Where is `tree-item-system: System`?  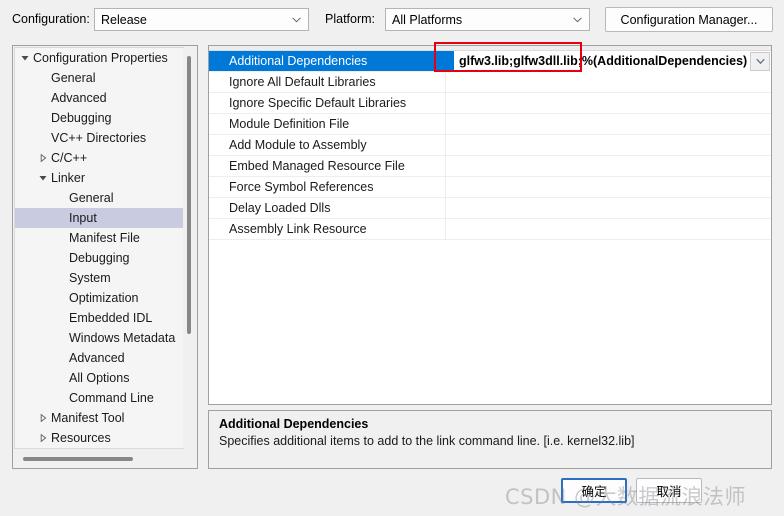 tree-item-system: System is located at coordinates (99, 278).